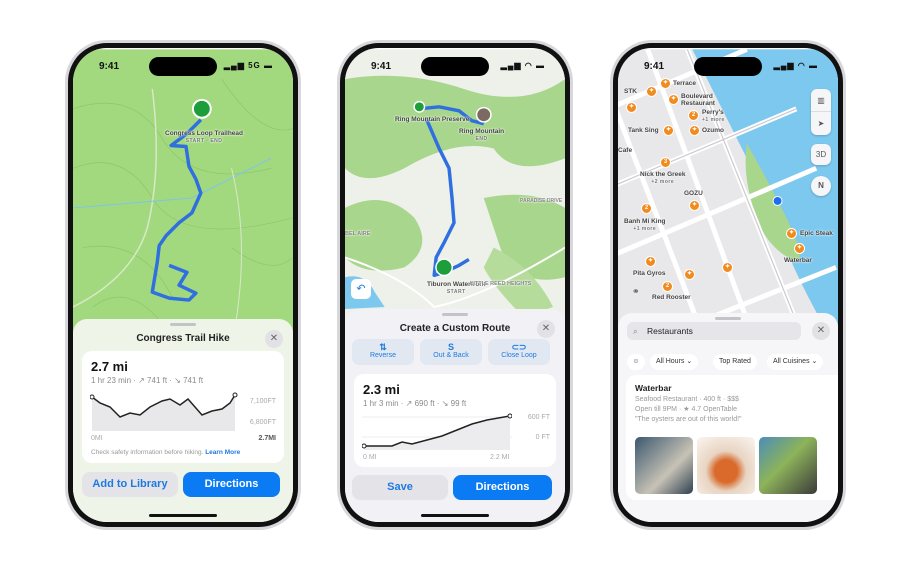 The width and height of the screenshot is (912, 570). Describe the element at coordinates (665, 162) in the screenshot. I see `restaurant-pin: 3` at that location.